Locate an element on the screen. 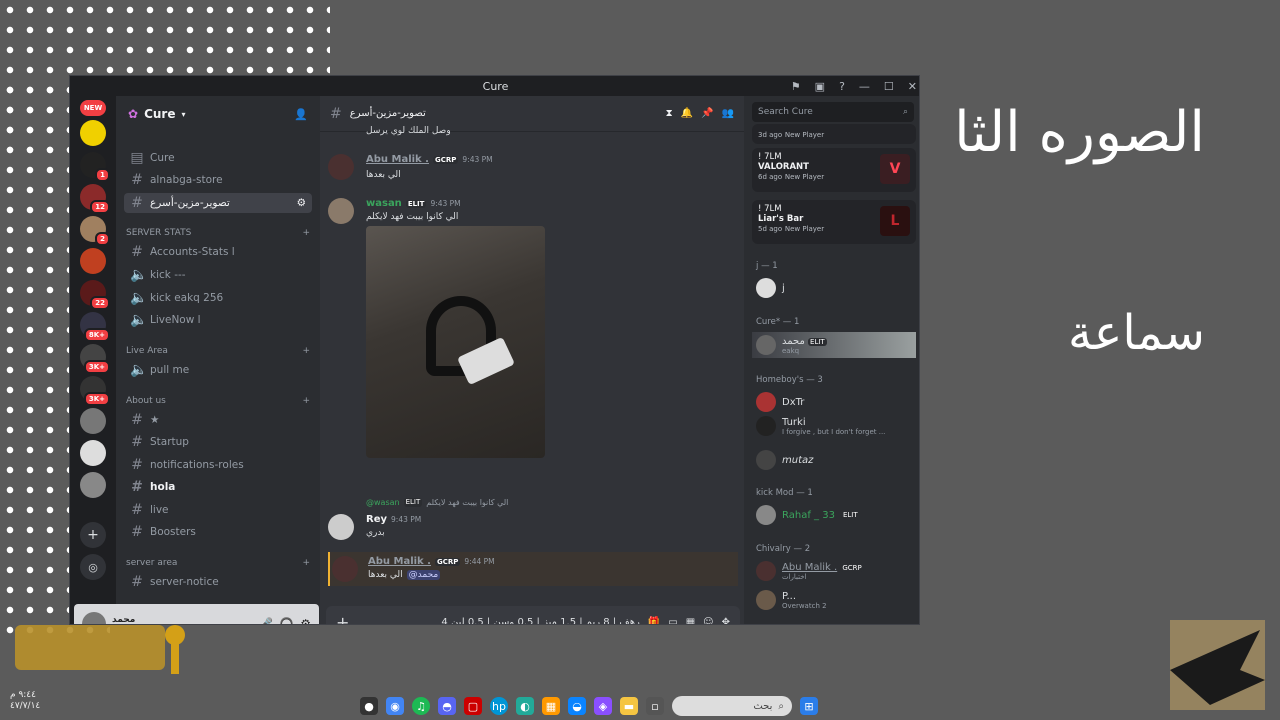 The width and height of the screenshot is (1280, 720). emoji-icon: ☺ is located at coordinates (708, 621).